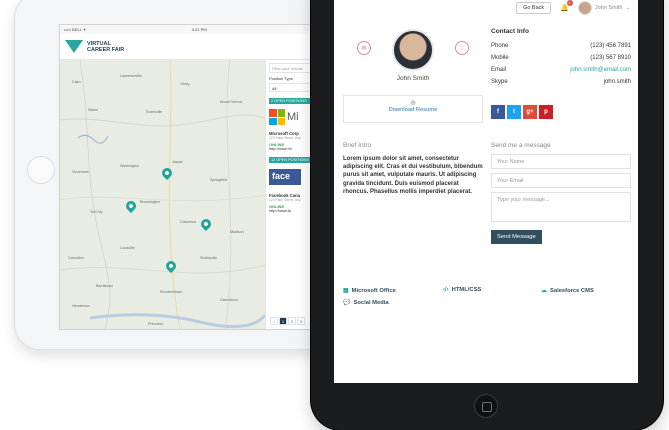  I want to click on status-time: 4:21 PM, so click(199, 29).